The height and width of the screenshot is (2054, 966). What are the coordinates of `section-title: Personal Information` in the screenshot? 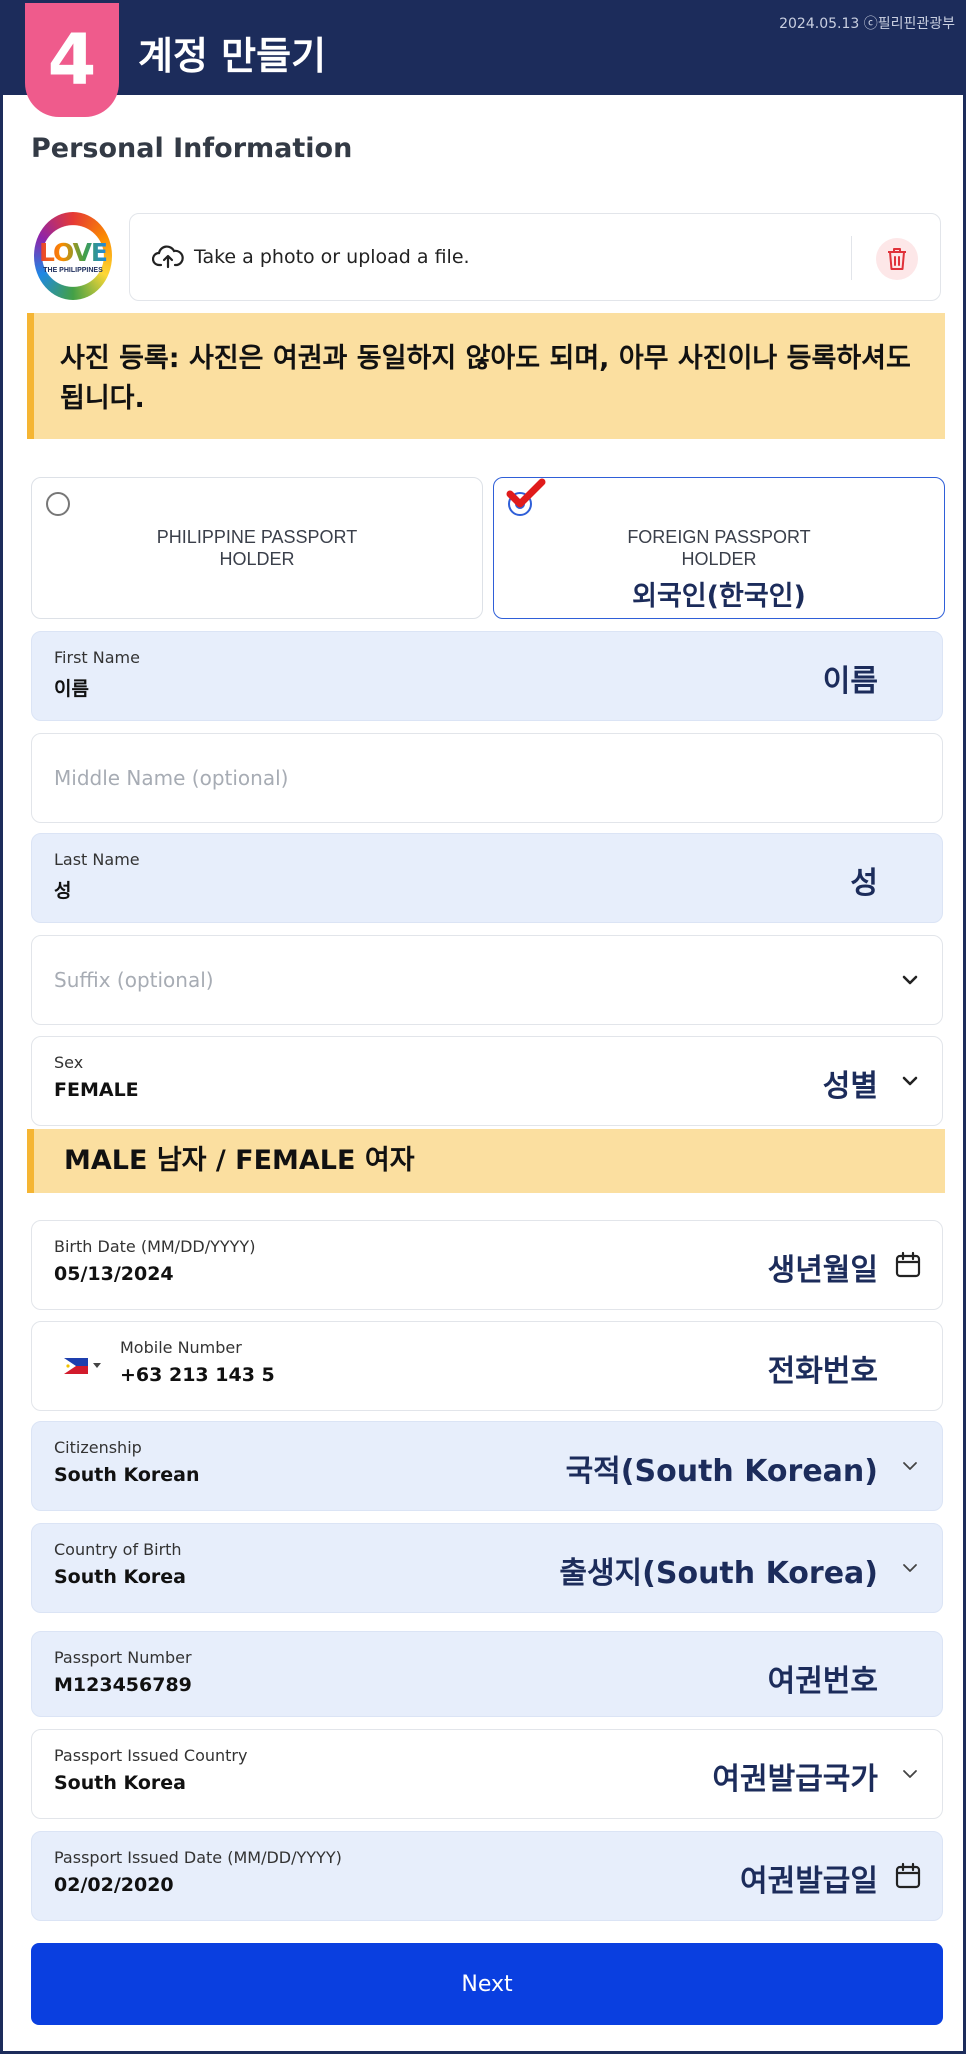 It's located at (192, 148).